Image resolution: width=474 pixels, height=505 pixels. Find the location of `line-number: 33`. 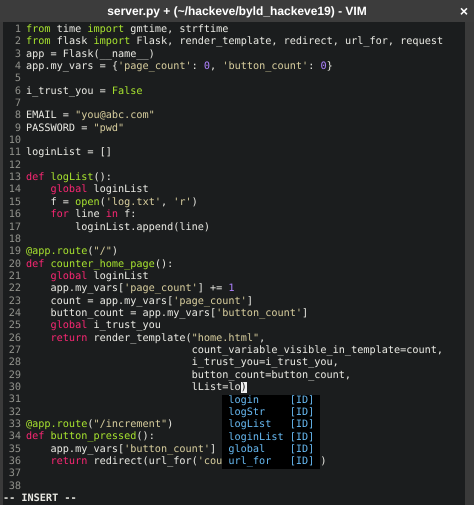

line-number: 33 is located at coordinates (14, 425).